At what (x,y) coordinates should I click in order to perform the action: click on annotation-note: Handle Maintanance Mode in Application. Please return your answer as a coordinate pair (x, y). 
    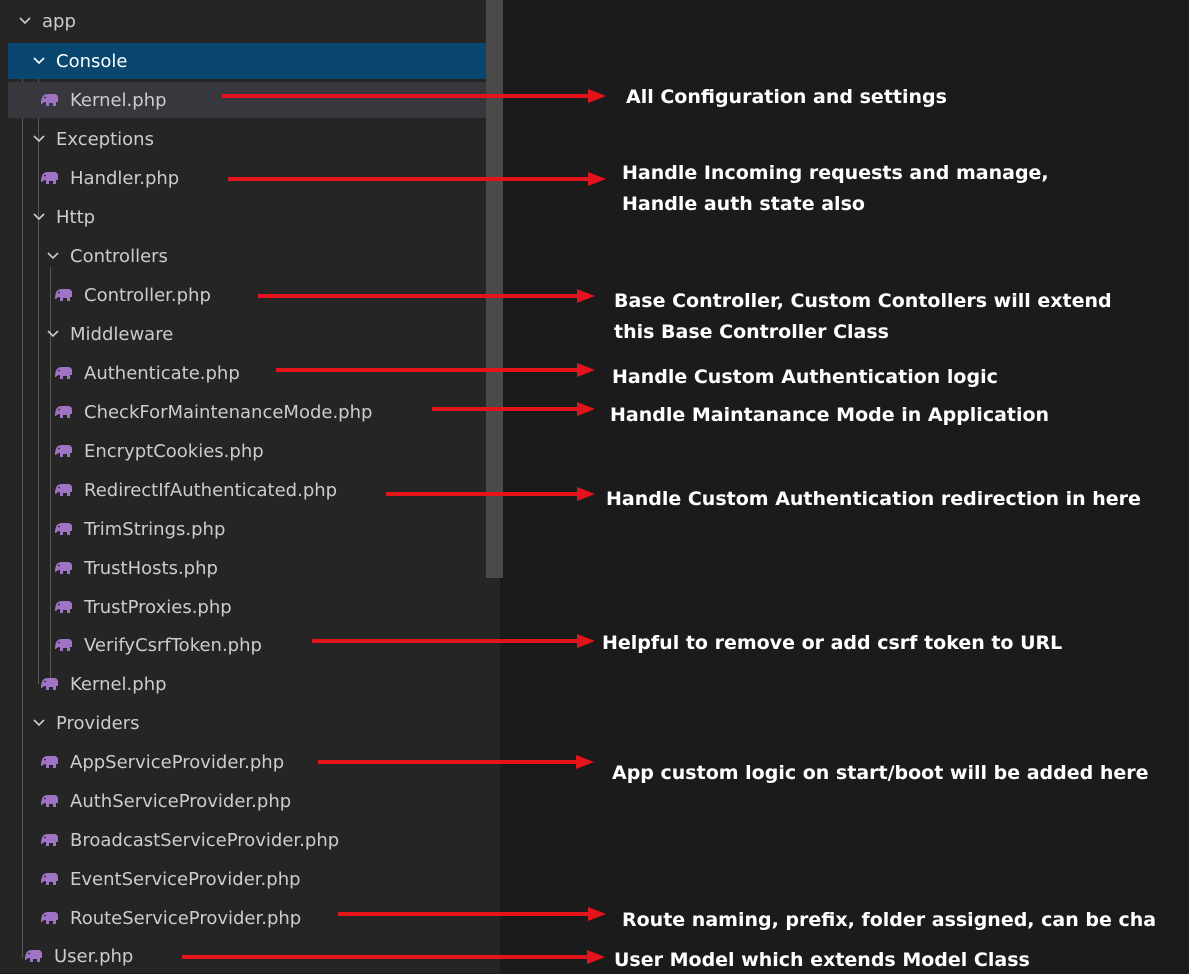
    Looking at the image, I should click on (829, 415).